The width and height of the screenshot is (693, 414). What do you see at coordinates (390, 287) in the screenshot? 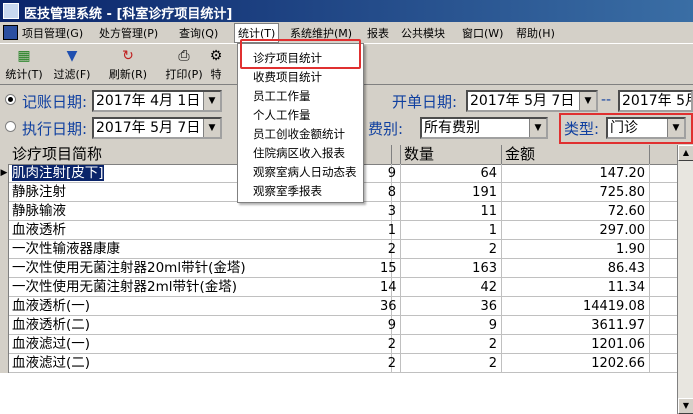
I see `cell-count: 14` at bounding box center [390, 287].